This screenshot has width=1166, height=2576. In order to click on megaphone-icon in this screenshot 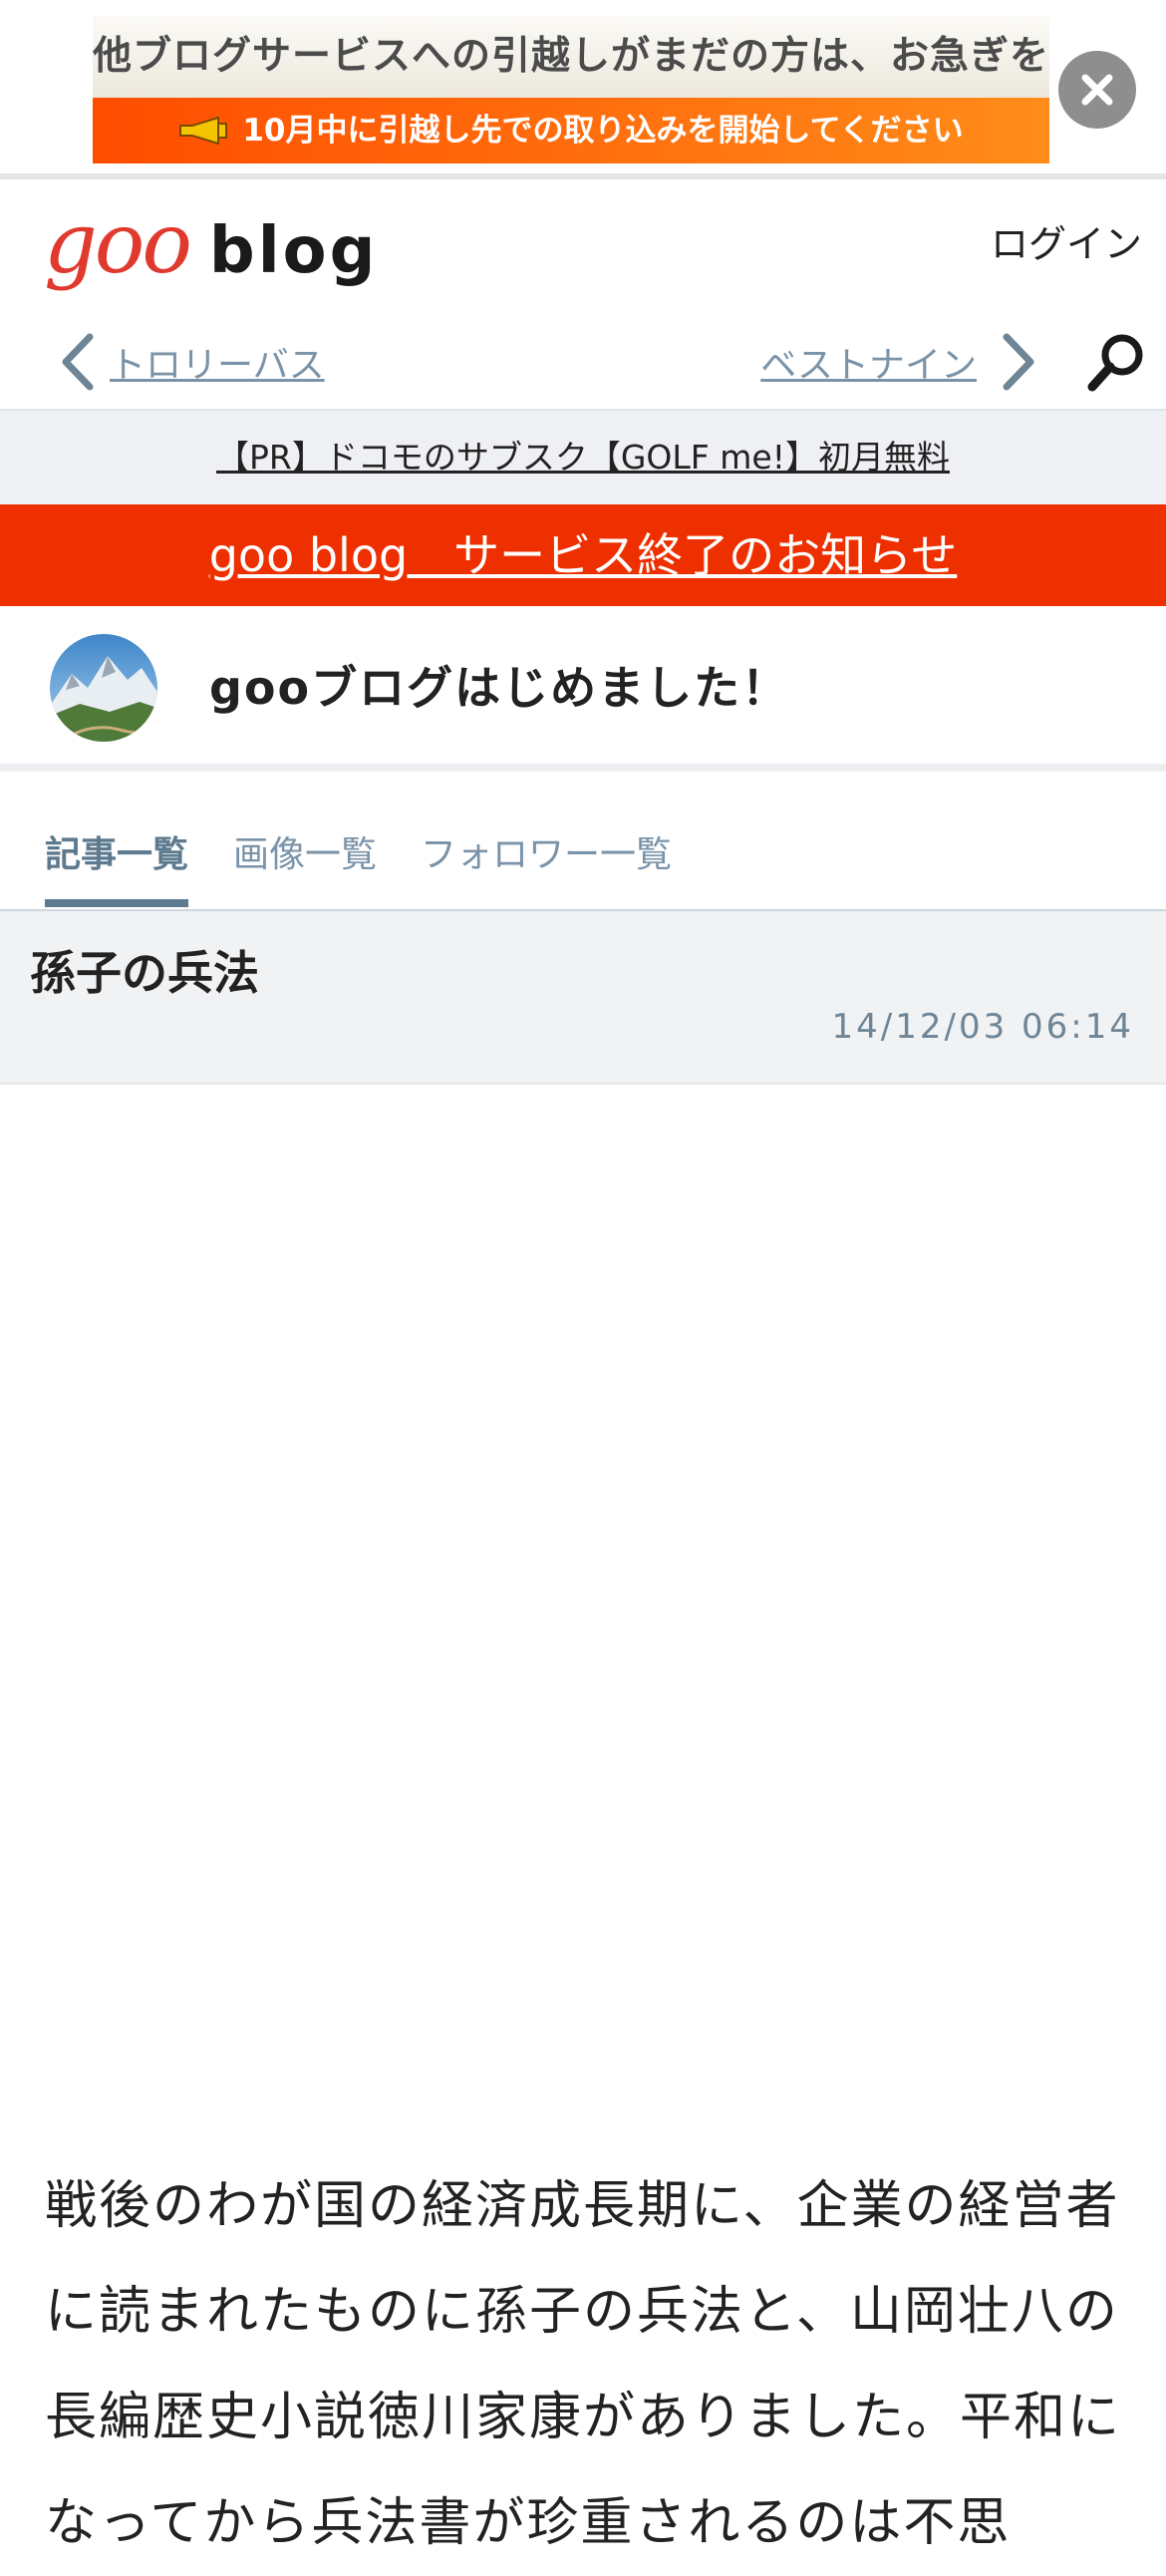, I will do `click(203, 131)`.